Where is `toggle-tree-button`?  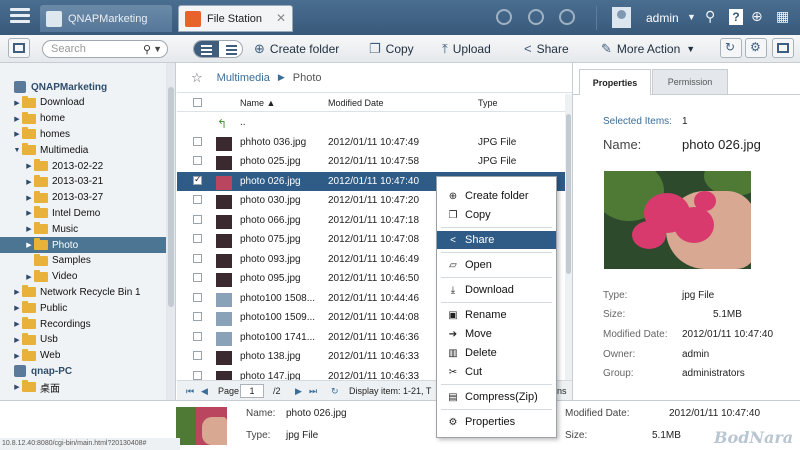
toggle-tree-button is located at coordinates (19, 48).